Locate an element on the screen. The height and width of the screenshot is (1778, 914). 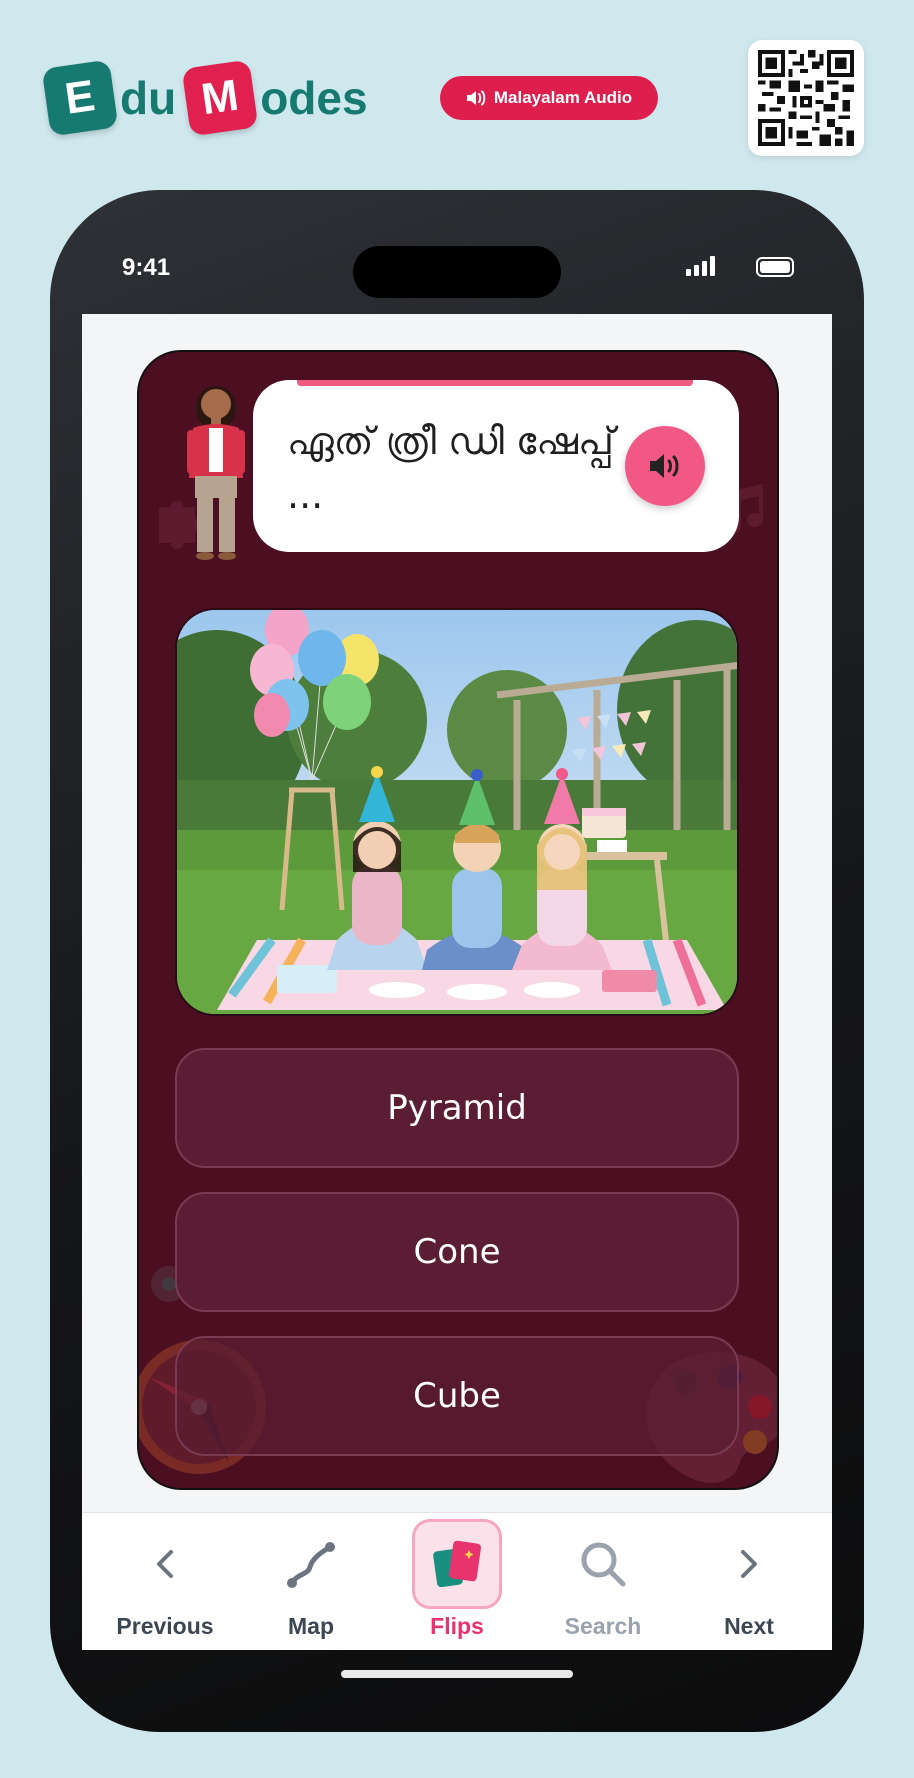
option-pyramid: Pyramid is located at coordinates (457, 1108).